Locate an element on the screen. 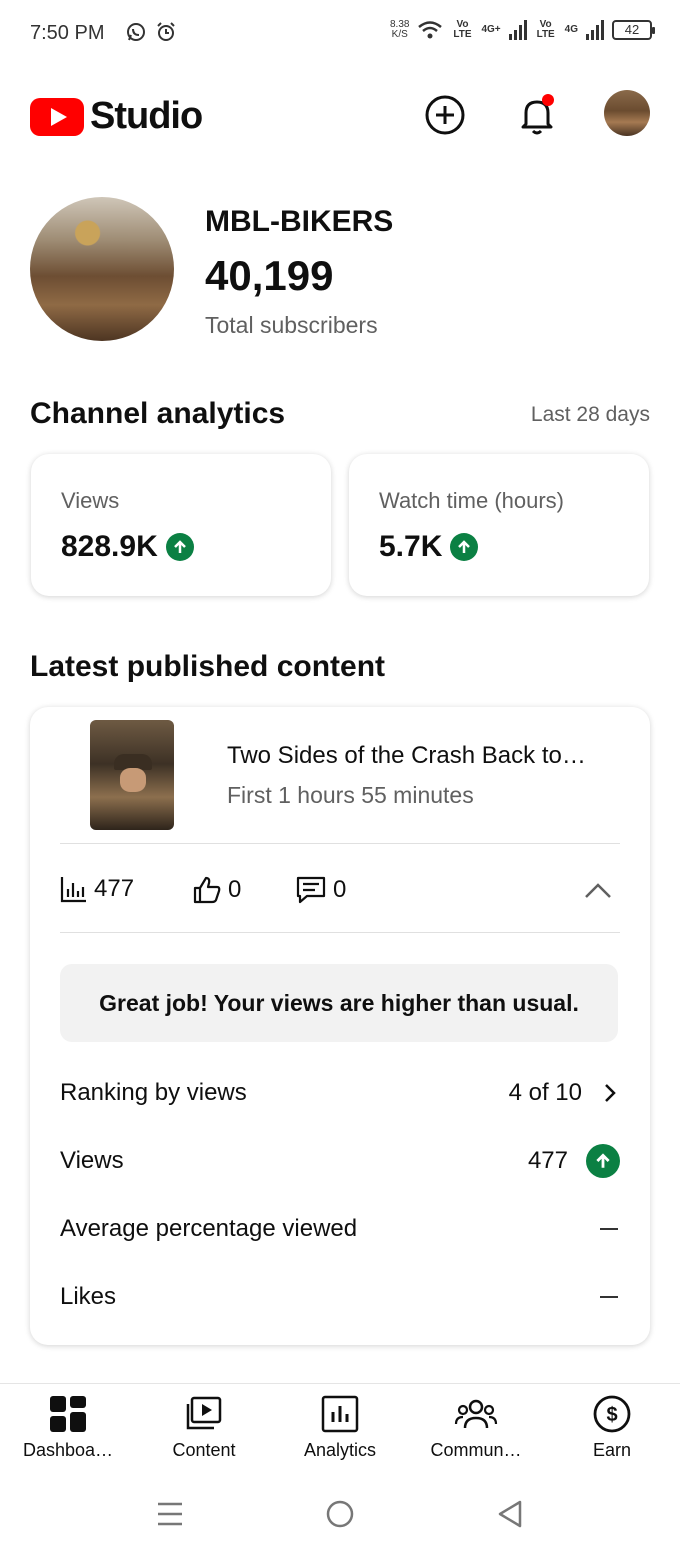  views-card-value-row: 828.9K is located at coordinates (127, 547).